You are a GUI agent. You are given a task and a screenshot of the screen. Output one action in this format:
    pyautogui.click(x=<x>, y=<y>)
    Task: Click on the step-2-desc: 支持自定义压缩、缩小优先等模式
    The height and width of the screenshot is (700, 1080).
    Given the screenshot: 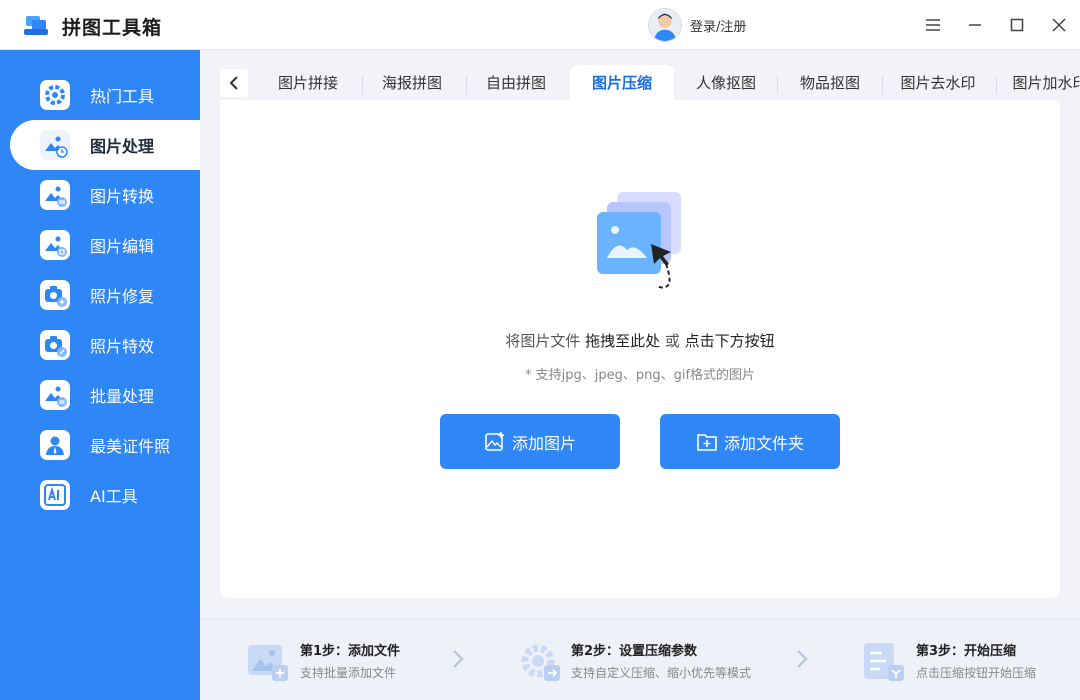 What is the action you would take?
    pyautogui.click(x=661, y=673)
    